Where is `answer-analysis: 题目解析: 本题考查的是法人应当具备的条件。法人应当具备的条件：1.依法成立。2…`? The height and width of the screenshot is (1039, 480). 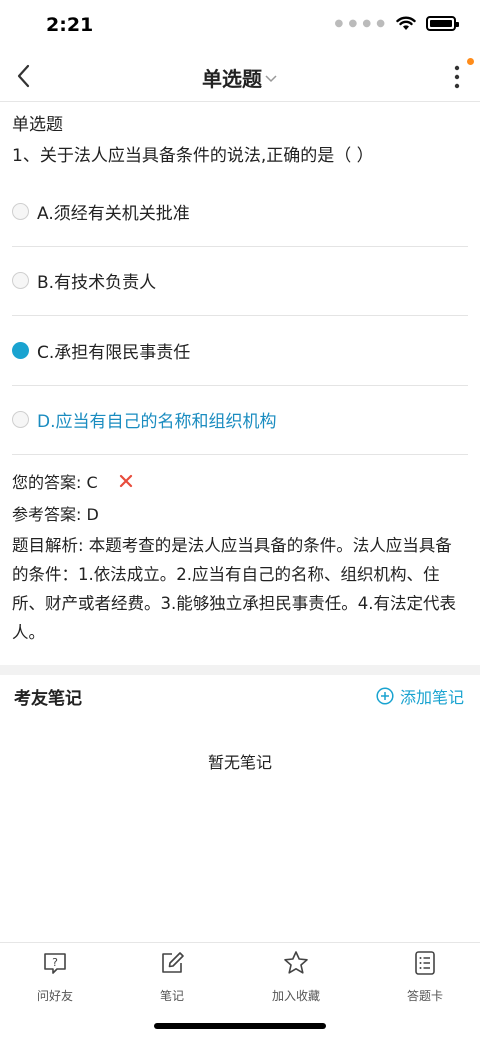
answer-analysis: 题目解析: 本题考查的是法人应当具备的条件。法人应当具备的条件：1.依法成立。2… is located at coordinates (234, 589).